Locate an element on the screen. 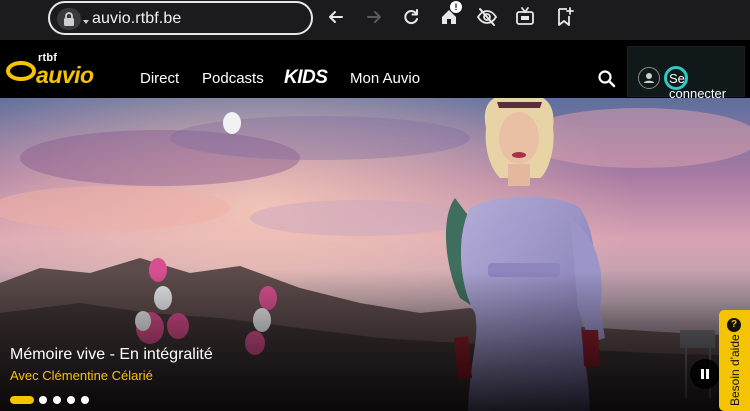 The width and height of the screenshot is (750, 411). user-icon is located at coordinates (649, 78).